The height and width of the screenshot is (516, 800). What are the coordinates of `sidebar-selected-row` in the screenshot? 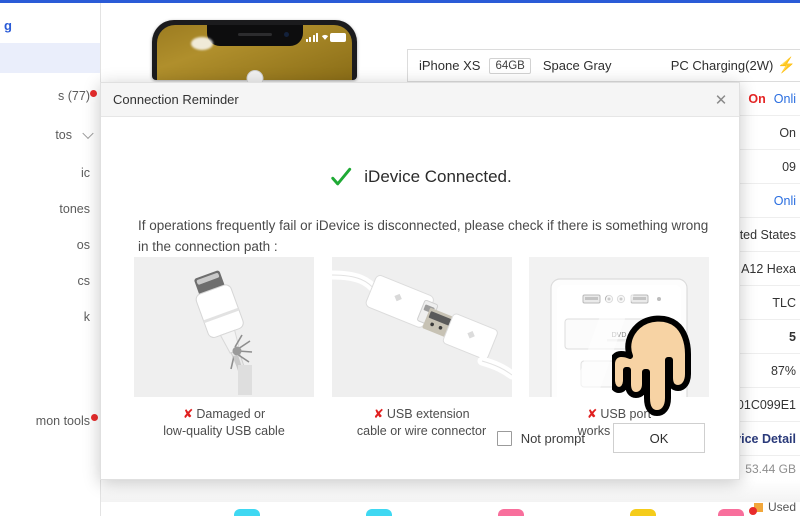 It's located at (50, 58).